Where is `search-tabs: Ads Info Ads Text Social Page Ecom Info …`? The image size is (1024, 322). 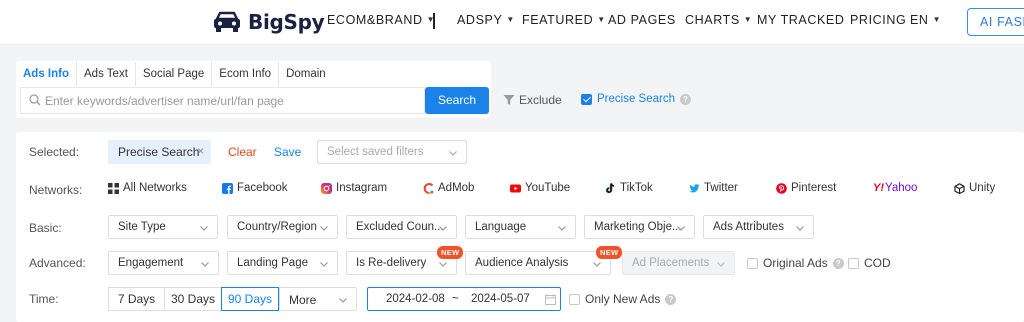
search-tabs: Ads Info Ads Text Social Page Ecom Info … is located at coordinates (174, 74).